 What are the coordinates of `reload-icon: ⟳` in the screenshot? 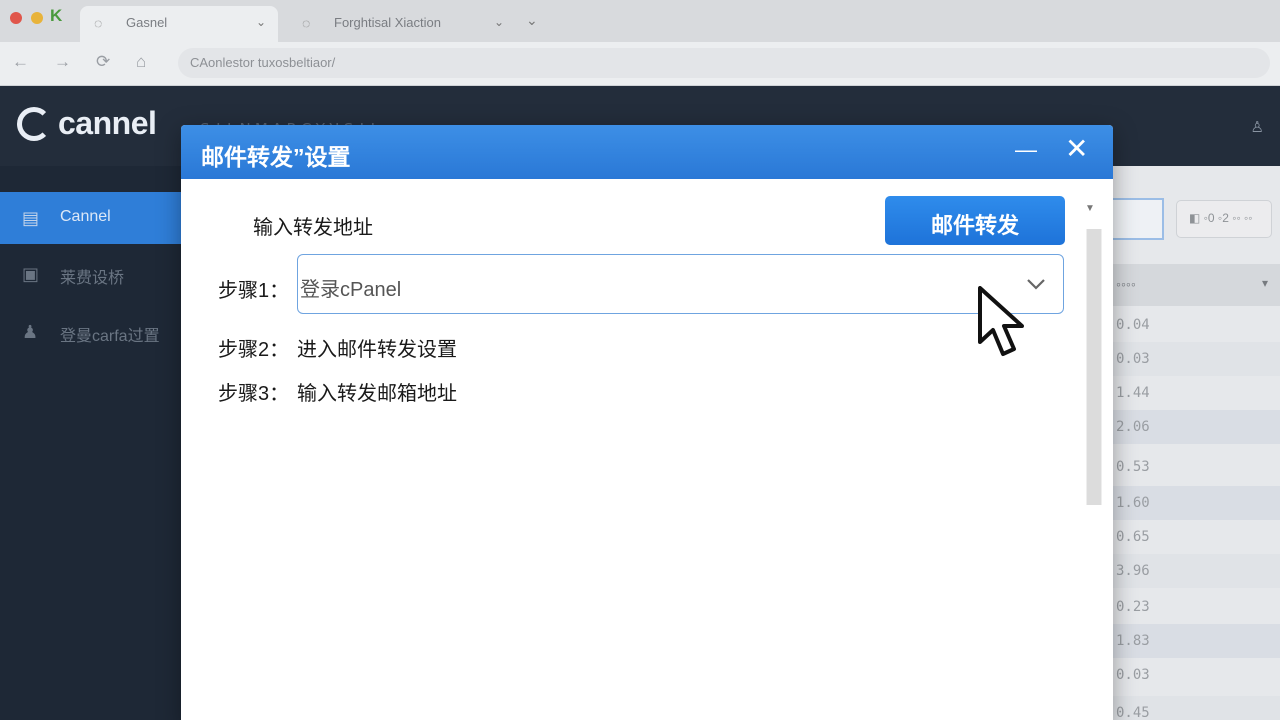 It's located at (103, 62).